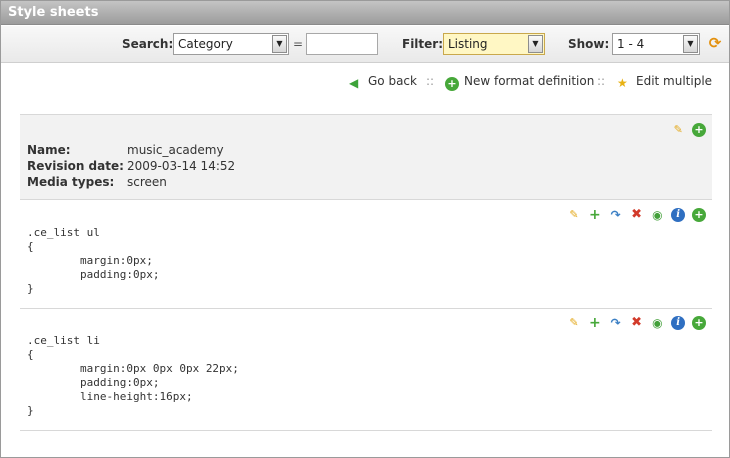 This screenshot has height=458, width=730. I want to click on search-field-select: Category ▼, so click(231, 44).